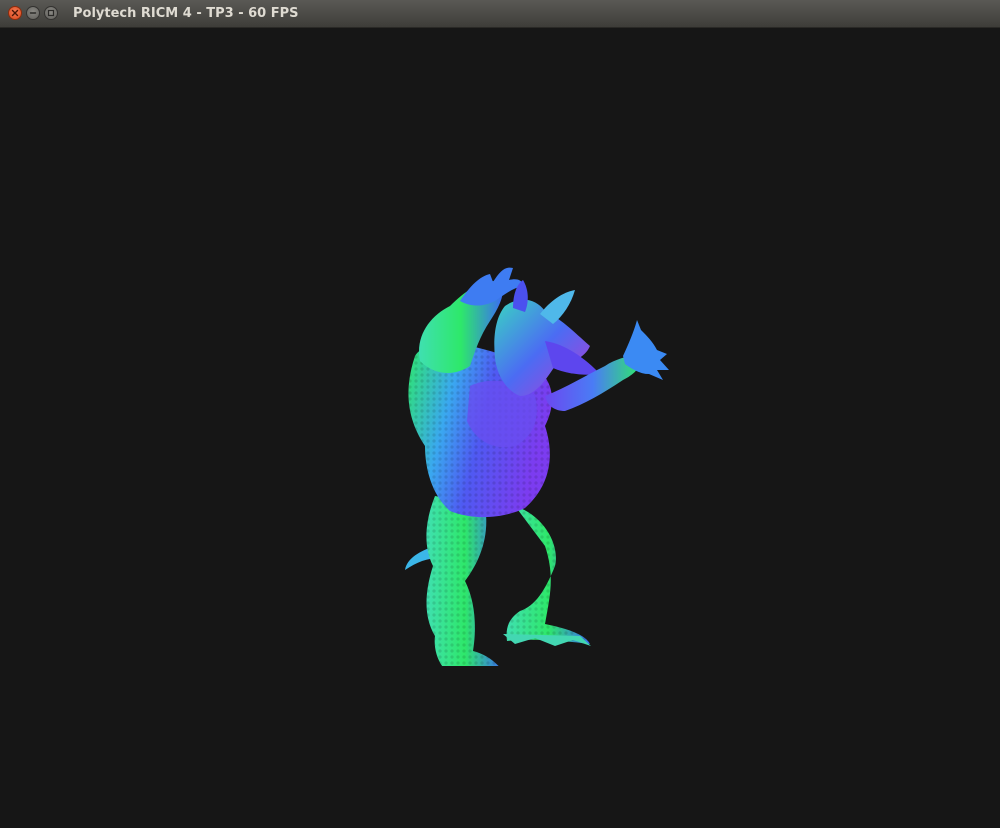  I want to click on title-bar: Polytech RICM 4 - TP3 - 60 FPS, so click(500, 14).